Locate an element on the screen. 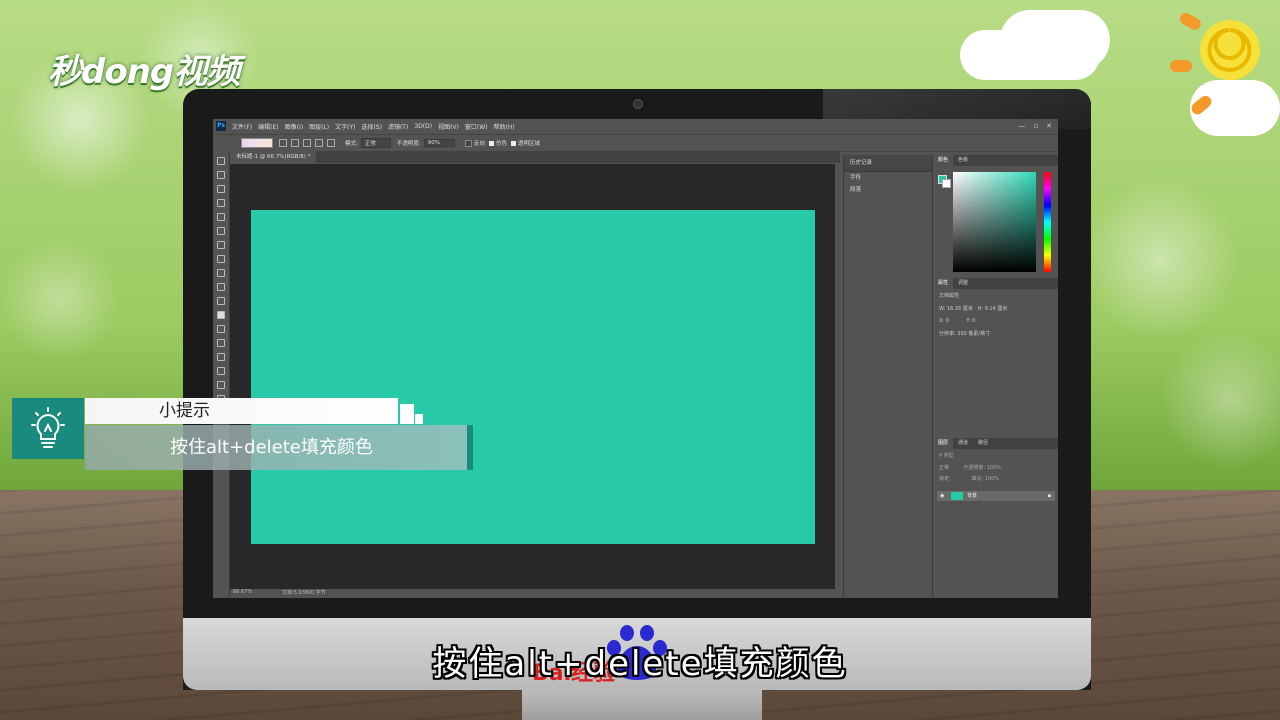  tip-title: 小提示 is located at coordinates (241, 411).